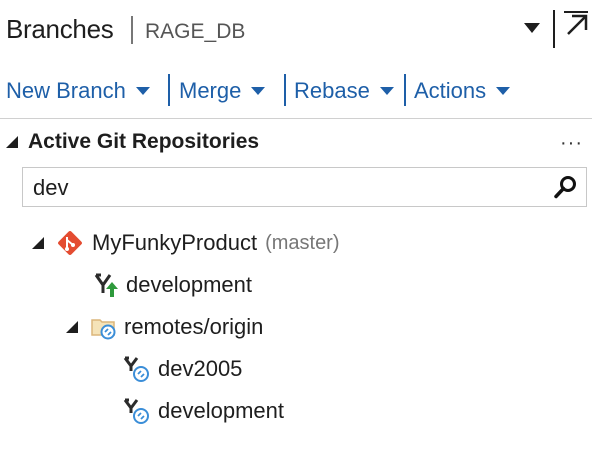 Image resolution: width=592 pixels, height=453 pixels. Describe the element at coordinates (66, 90) in the screenshot. I see `new-branch-label: New Branch` at that location.